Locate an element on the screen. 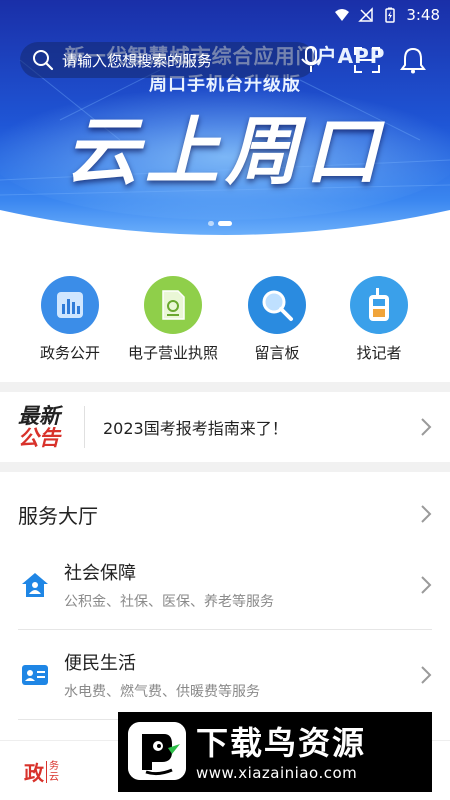  service-item-convenient-life: 便民生活 水电费、燃气费、供暖费等服务 is located at coordinates (225, 675).